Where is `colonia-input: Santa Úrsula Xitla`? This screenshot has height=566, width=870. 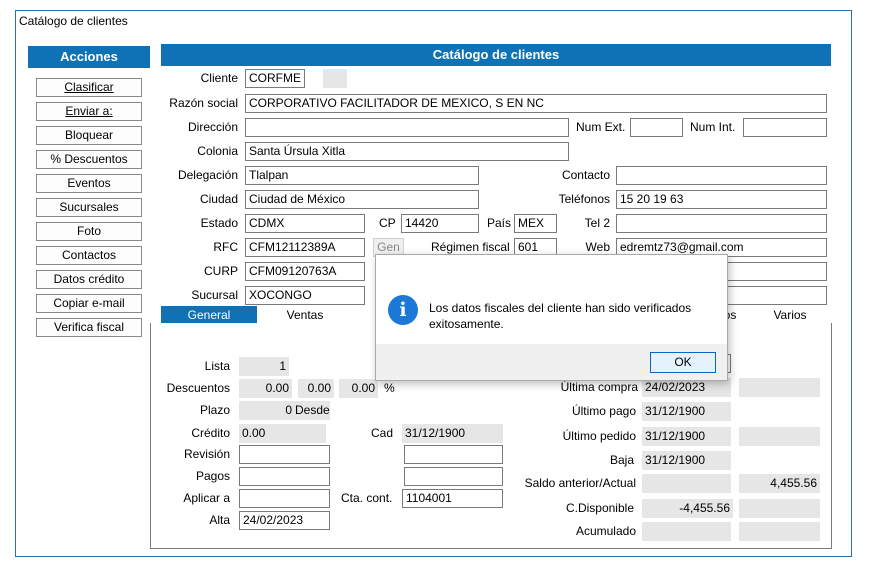
colonia-input: Santa Úrsula Xitla is located at coordinates (407, 151).